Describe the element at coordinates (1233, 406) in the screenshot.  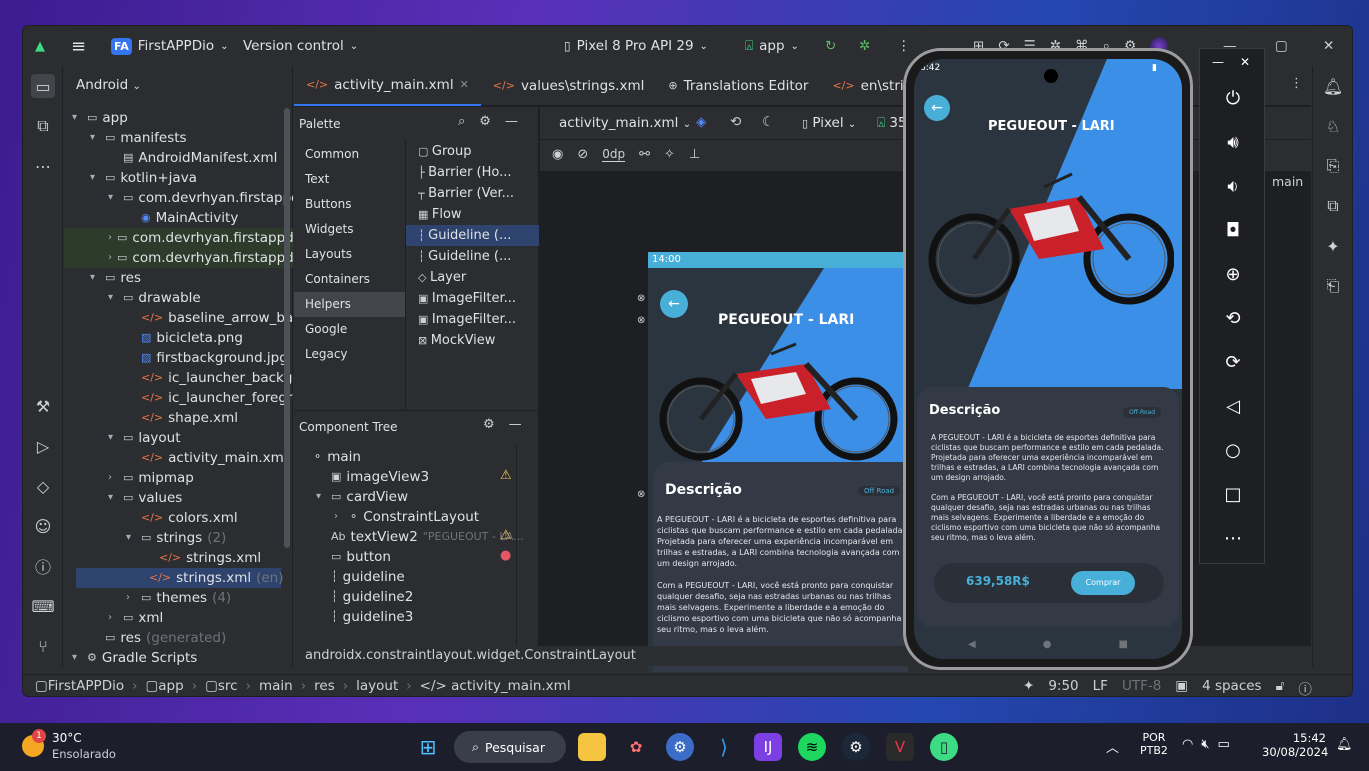
I see `back-icon: ◁` at that location.